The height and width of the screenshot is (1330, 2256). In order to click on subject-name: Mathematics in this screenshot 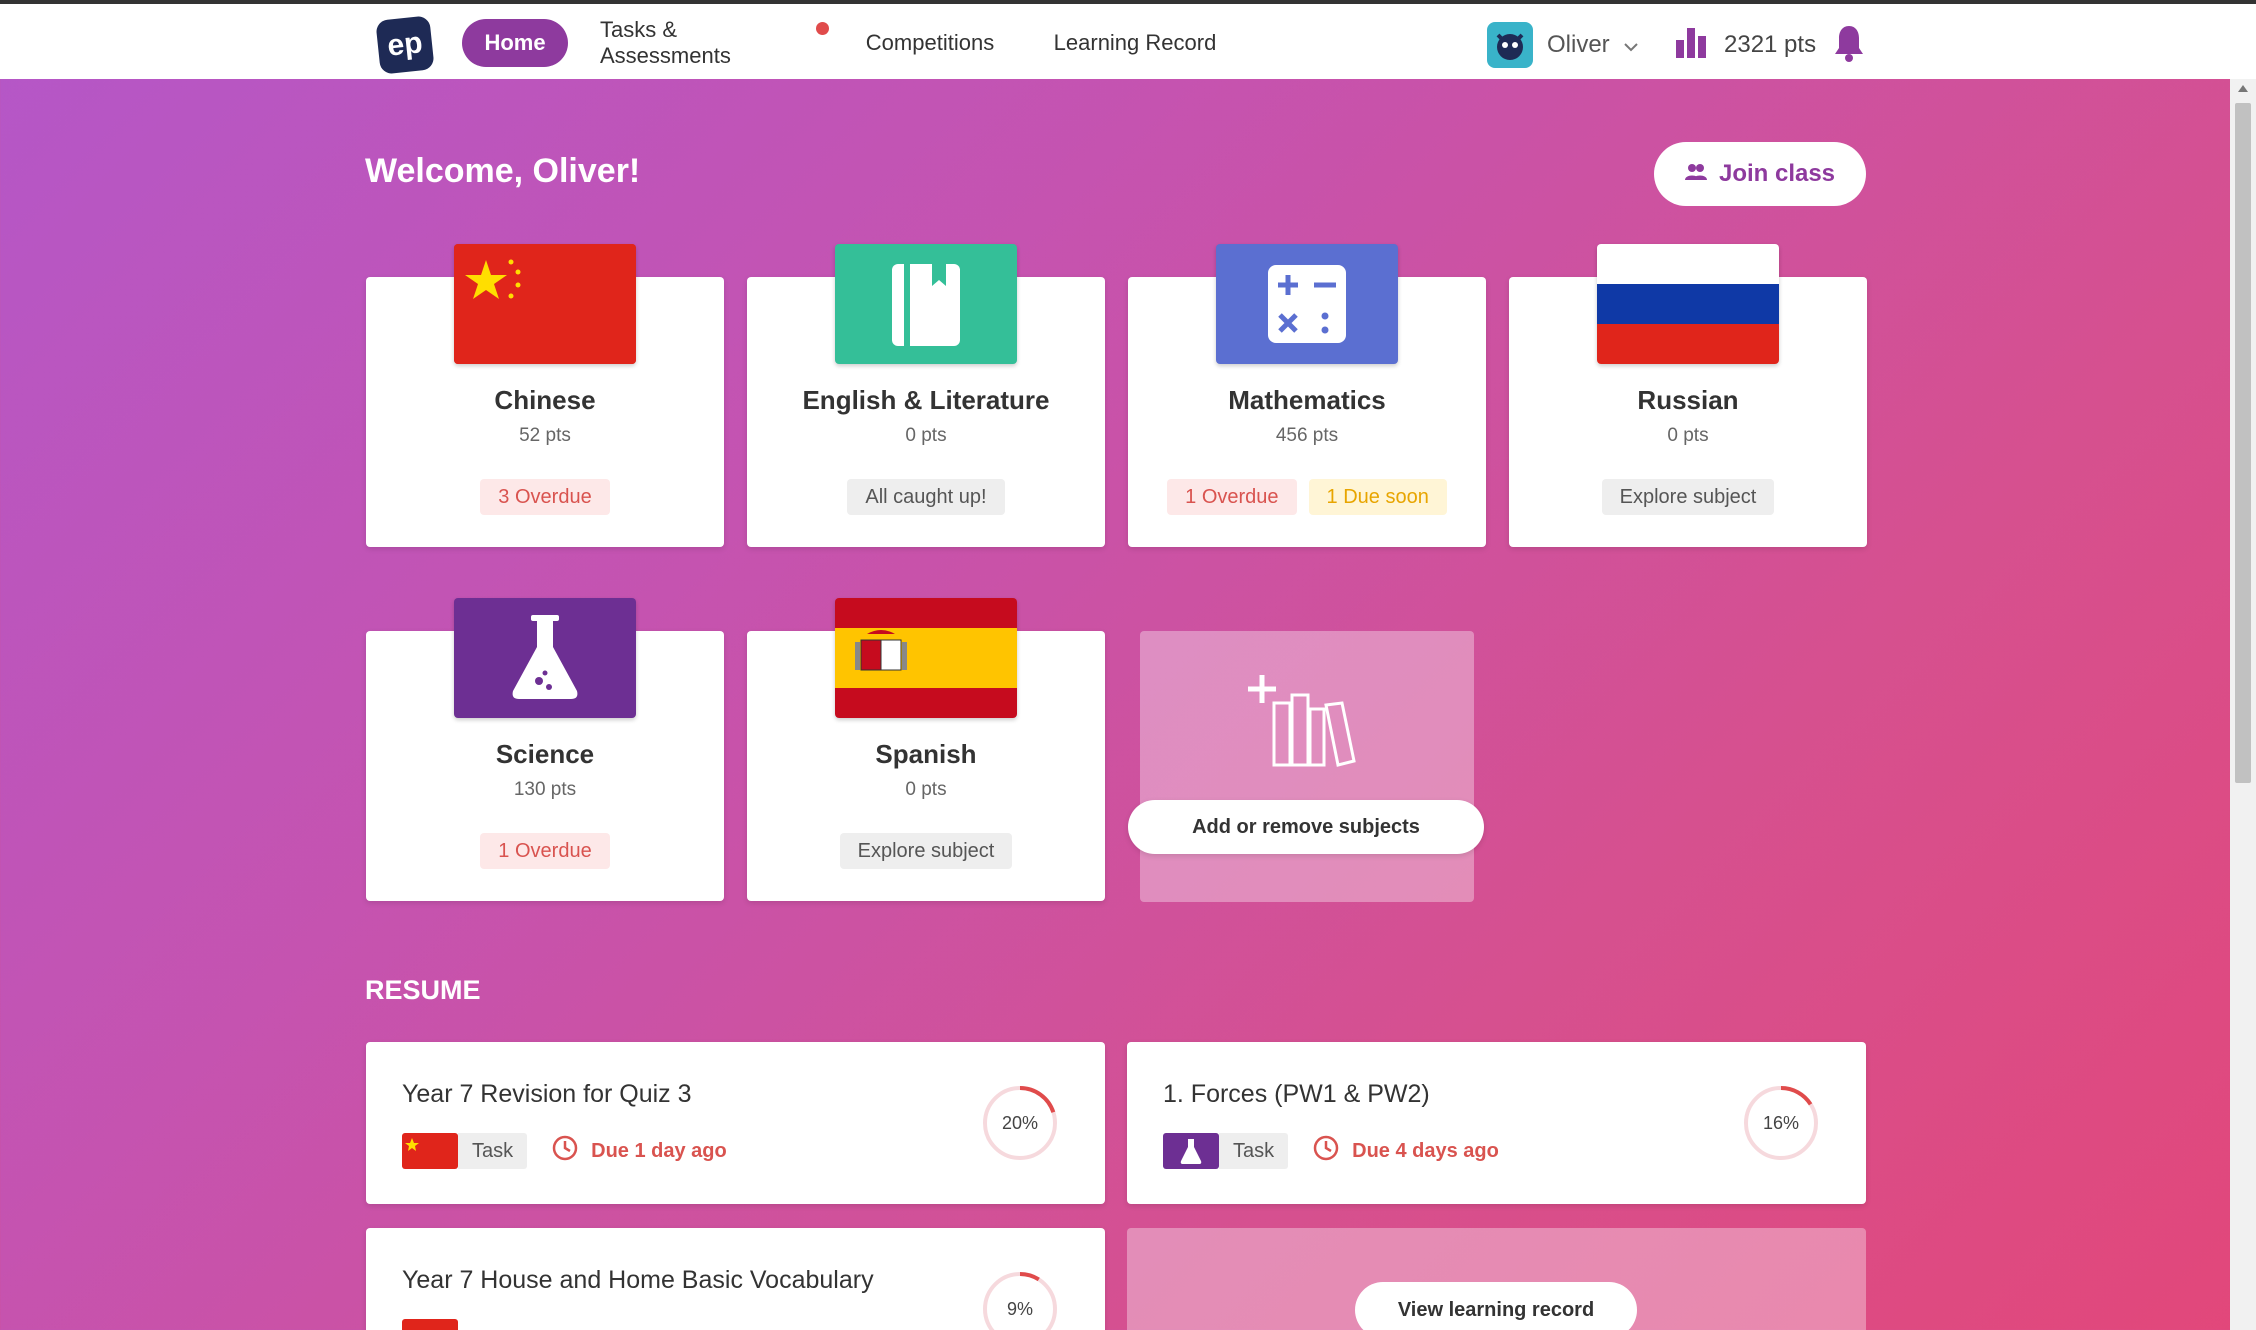, I will do `click(1307, 400)`.